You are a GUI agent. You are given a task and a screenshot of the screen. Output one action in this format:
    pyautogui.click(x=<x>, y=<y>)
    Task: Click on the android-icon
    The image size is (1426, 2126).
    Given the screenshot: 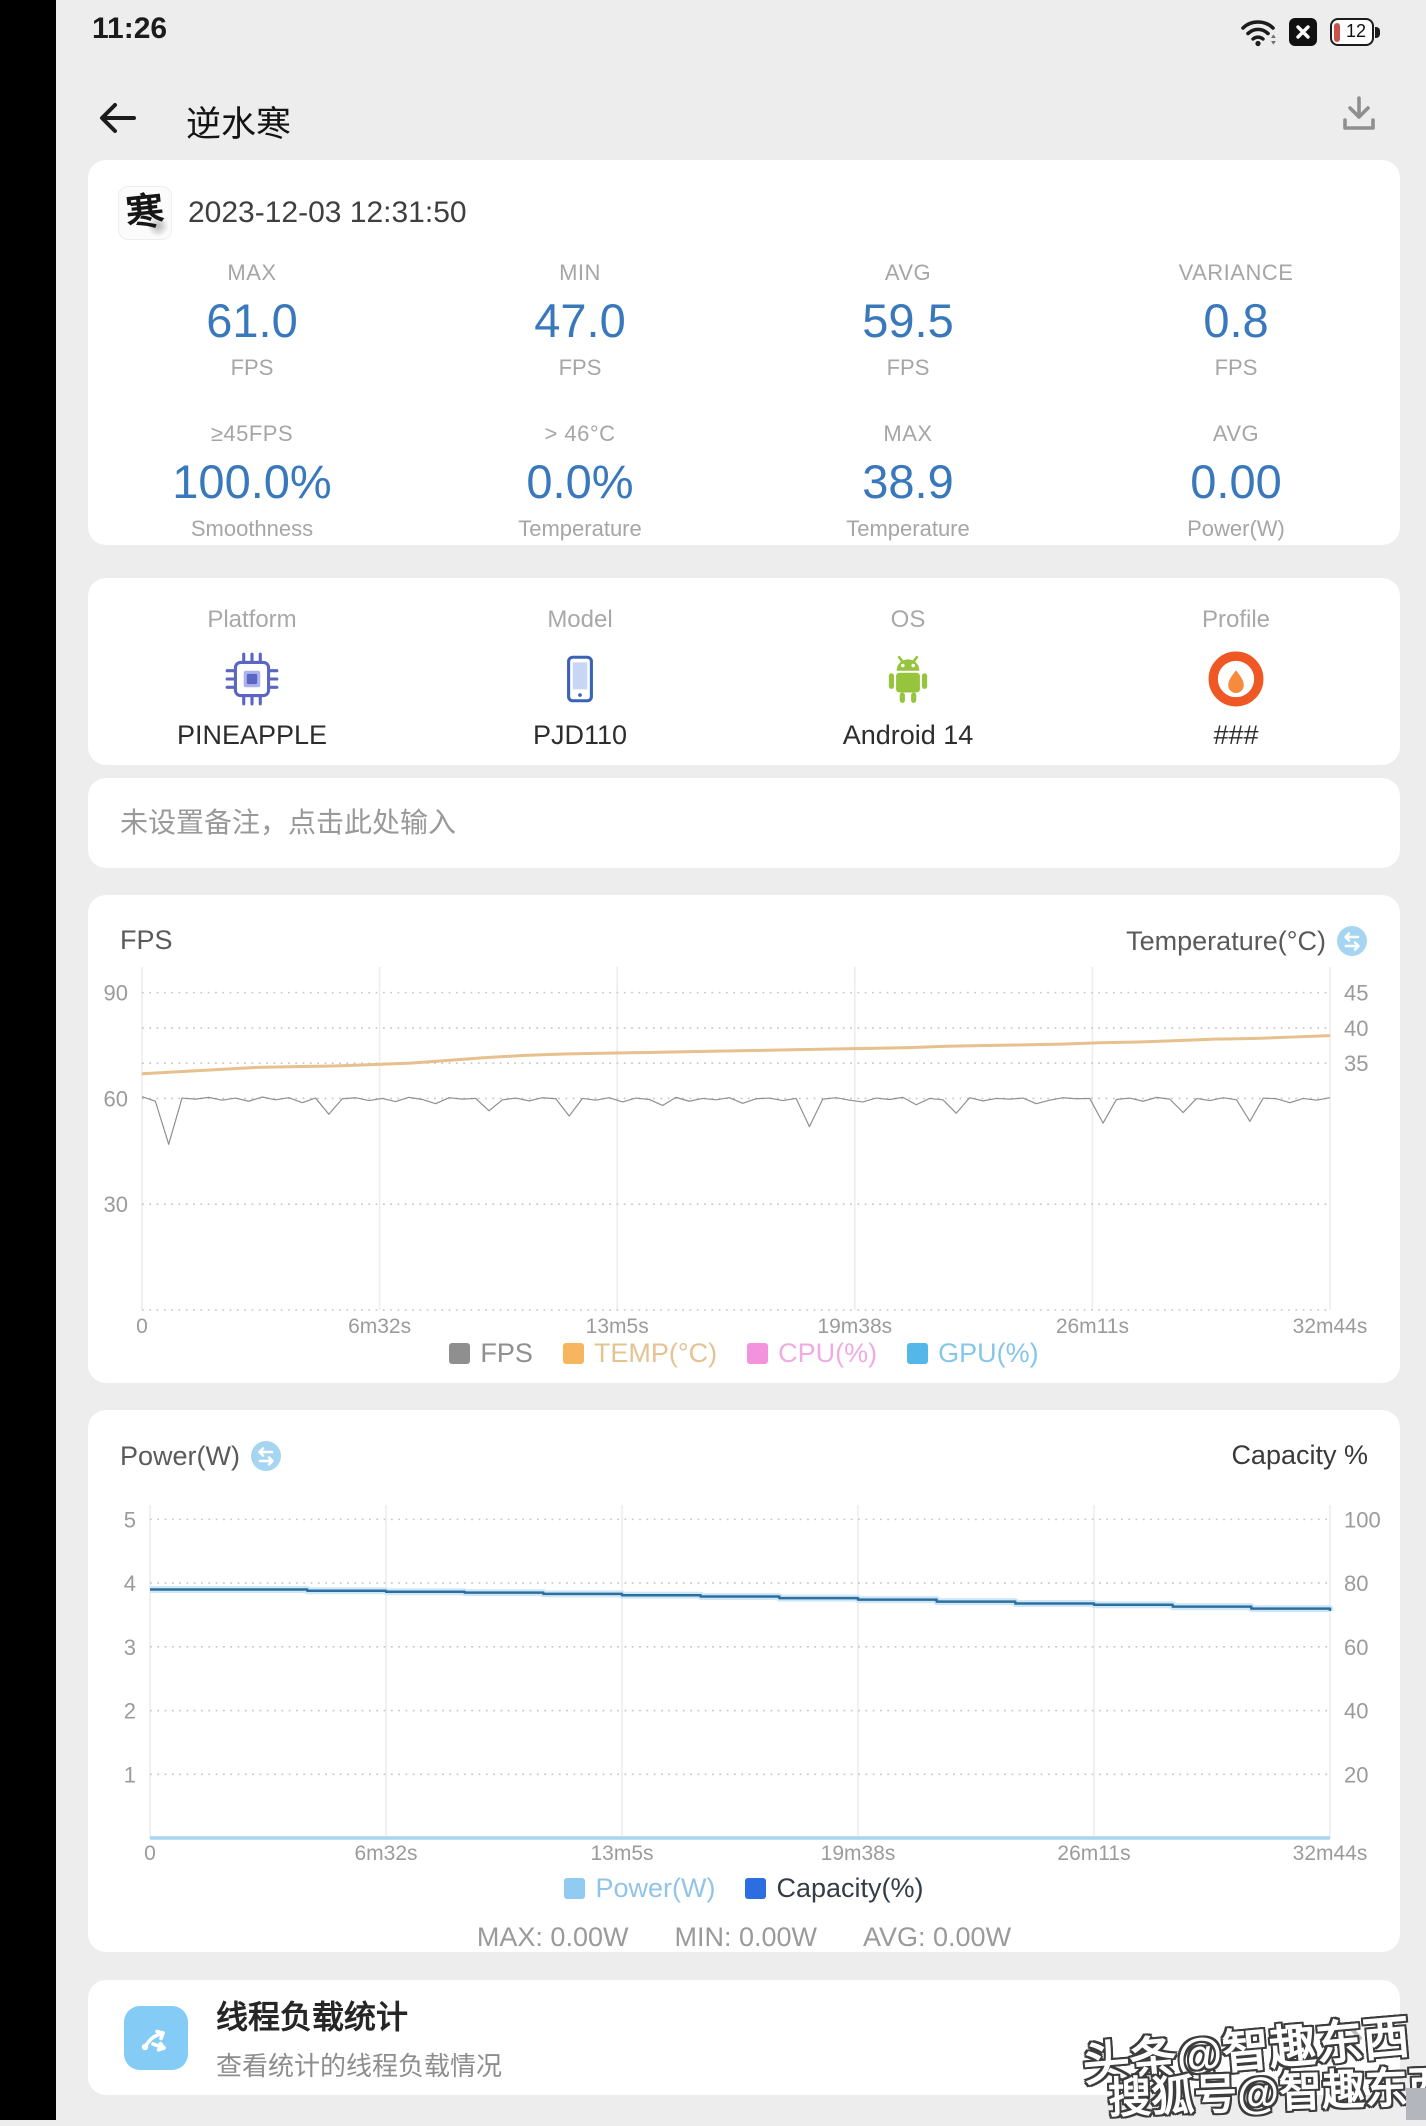 What is the action you would take?
    pyautogui.click(x=908, y=679)
    